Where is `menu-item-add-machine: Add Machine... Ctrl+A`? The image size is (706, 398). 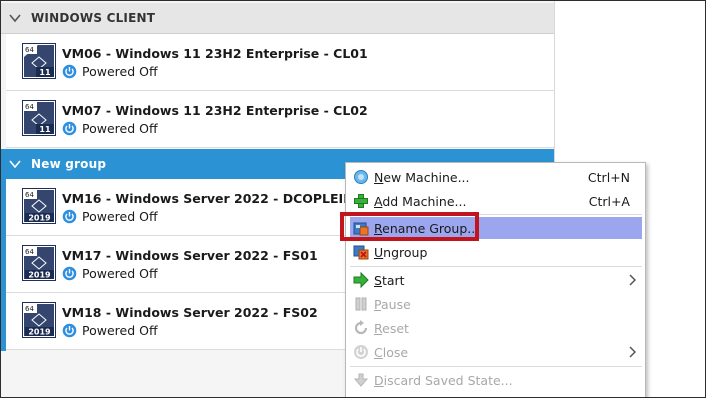
menu-item-add-machine: Add Machine... Ctrl+A is located at coordinates (496, 201).